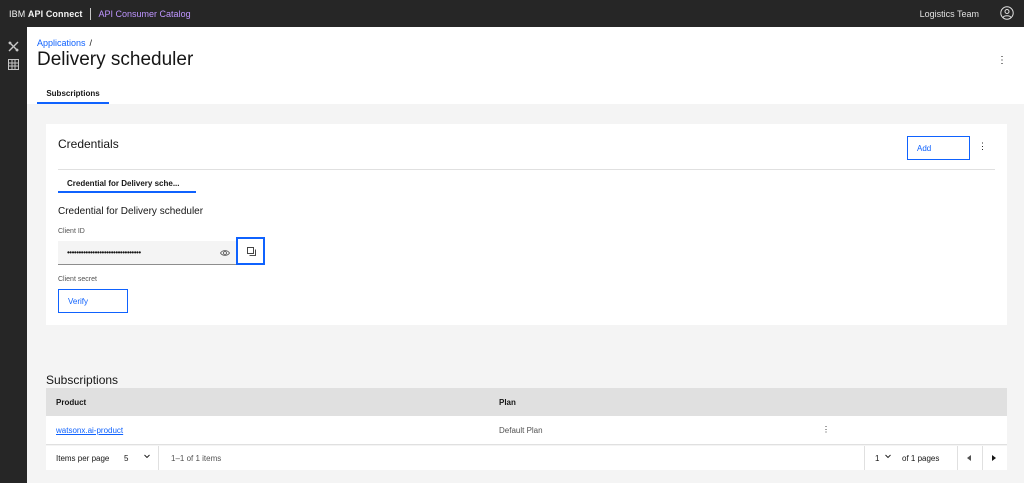  What do you see at coordinates (73, 94) in the screenshot?
I see `tab-subscriptions: Subscriptions` at bounding box center [73, 94].